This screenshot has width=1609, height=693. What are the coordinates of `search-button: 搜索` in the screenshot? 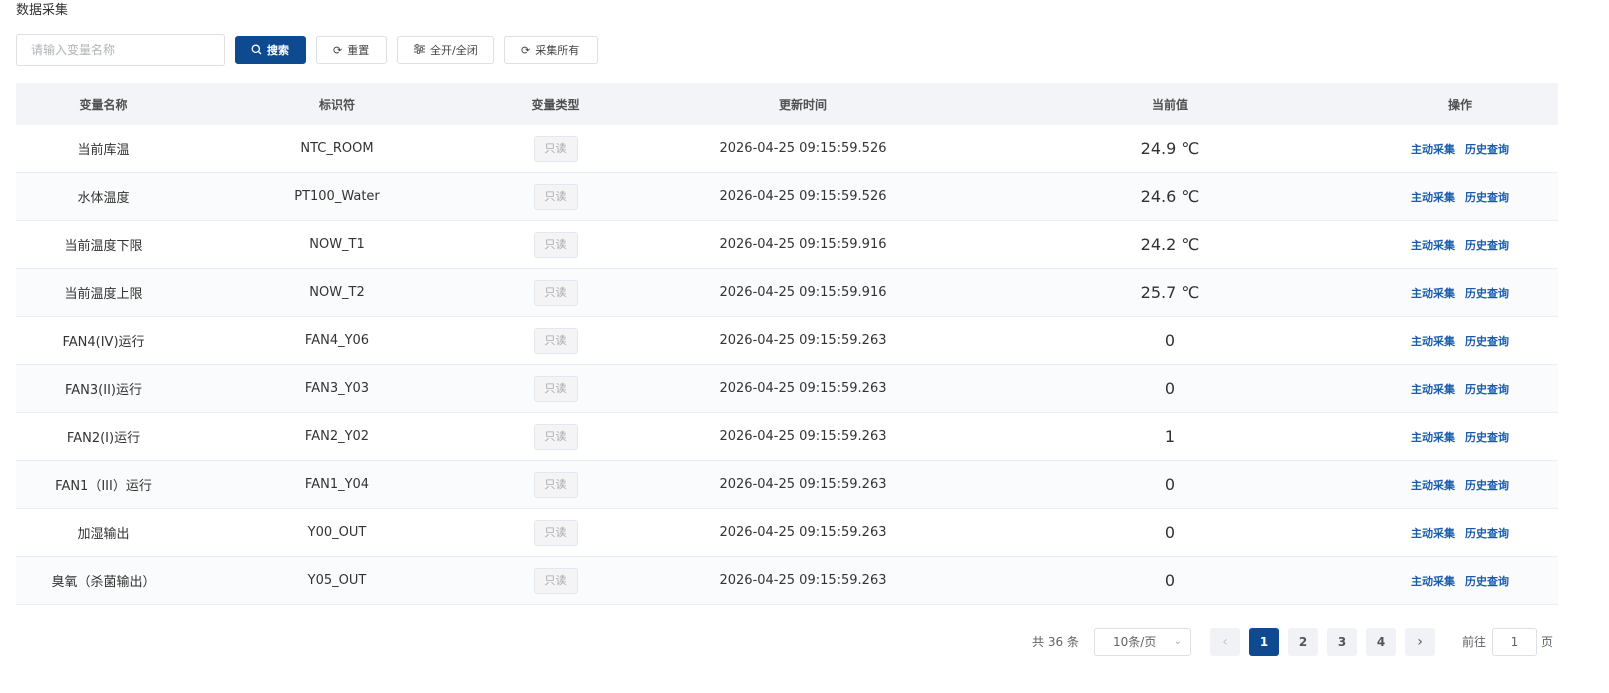 It's located at (270, 50).